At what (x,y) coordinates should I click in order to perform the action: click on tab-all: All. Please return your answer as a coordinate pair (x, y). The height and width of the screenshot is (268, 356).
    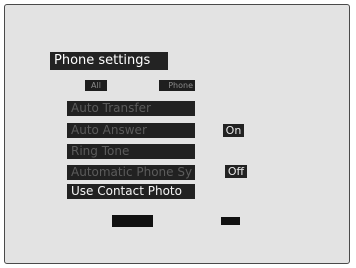
    Looking at the image, I should click on (96, 85).